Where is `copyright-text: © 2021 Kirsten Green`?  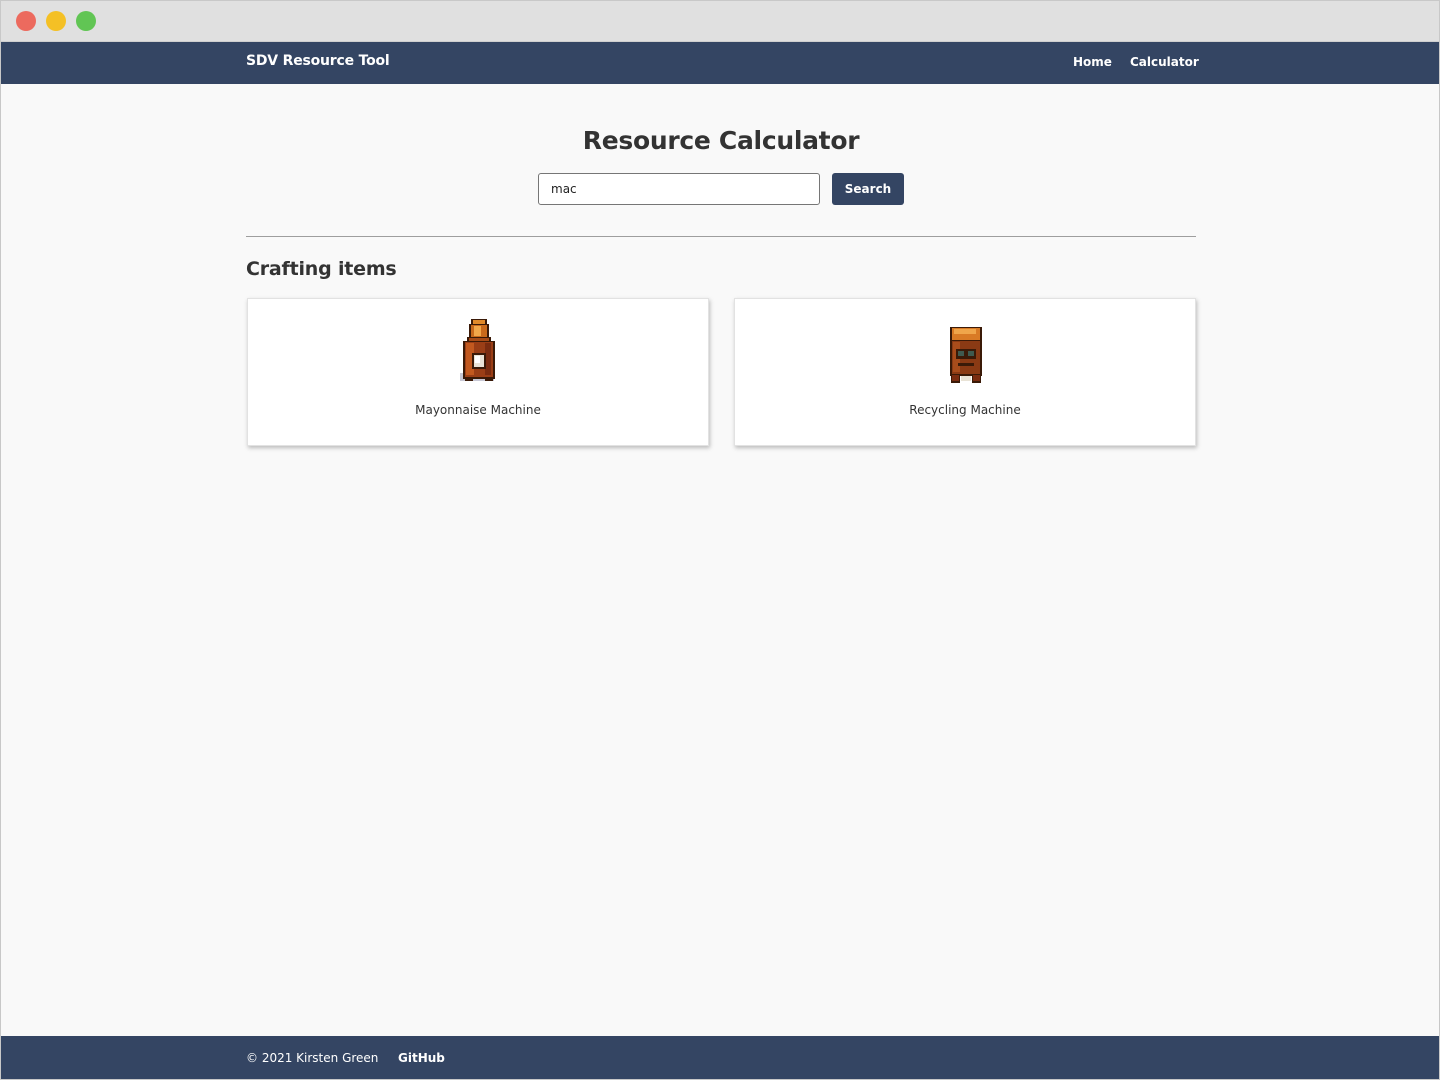 copyright-text: © 2021 Kirsten Green is located at coordinates (312, 1058).